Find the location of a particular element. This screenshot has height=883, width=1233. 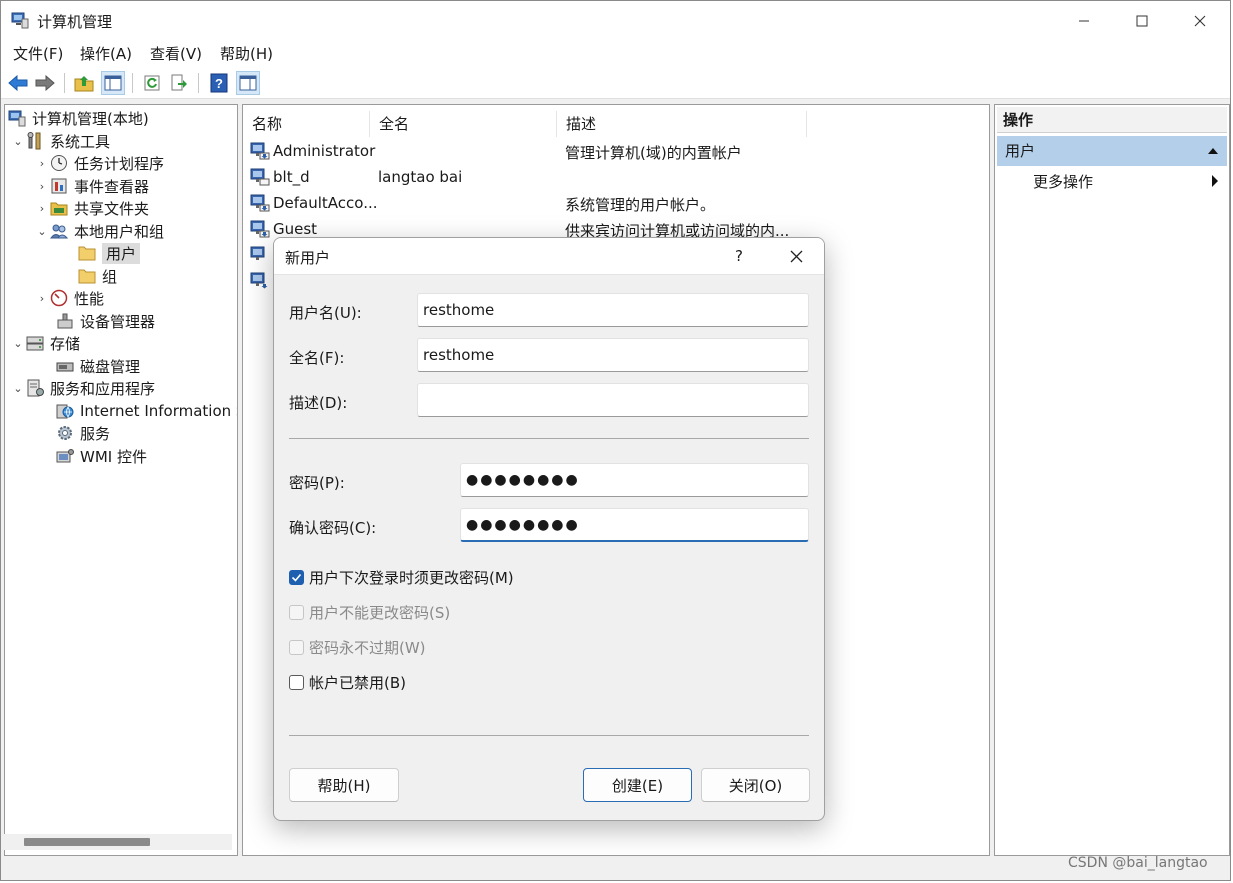

confirm-password-input is located at coordinates (634, 525).